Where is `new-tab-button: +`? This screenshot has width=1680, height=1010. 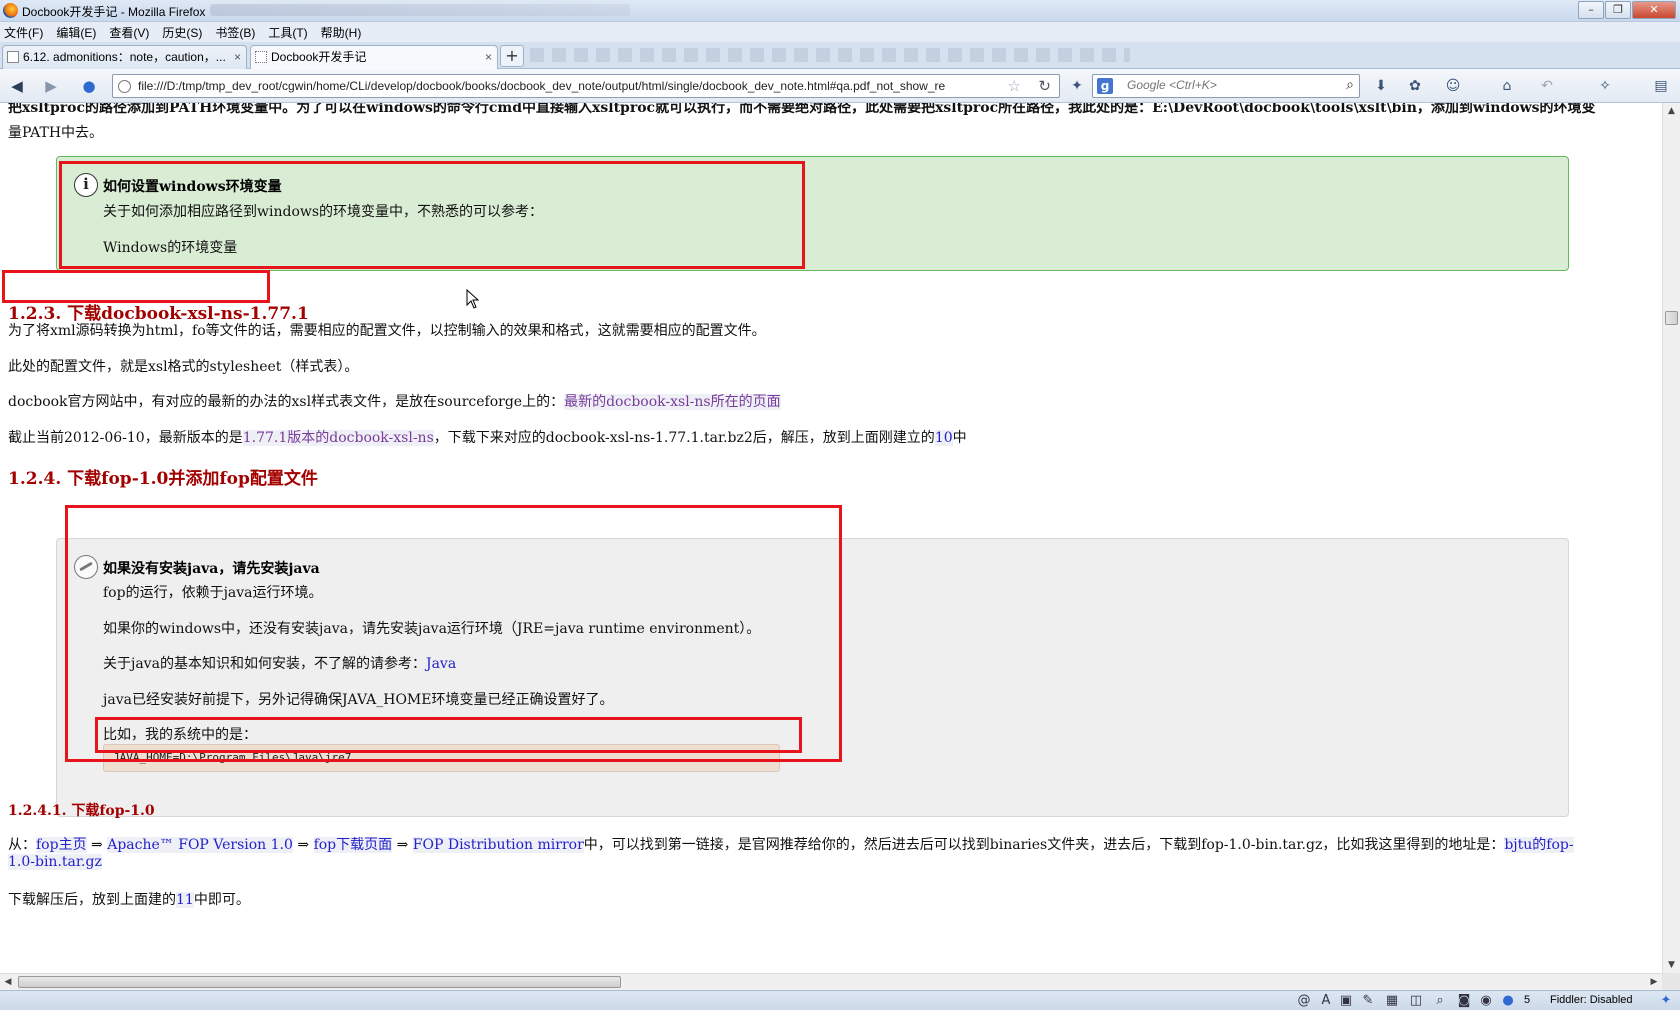 new-tab-button: + is located at coordinates (512, 56).